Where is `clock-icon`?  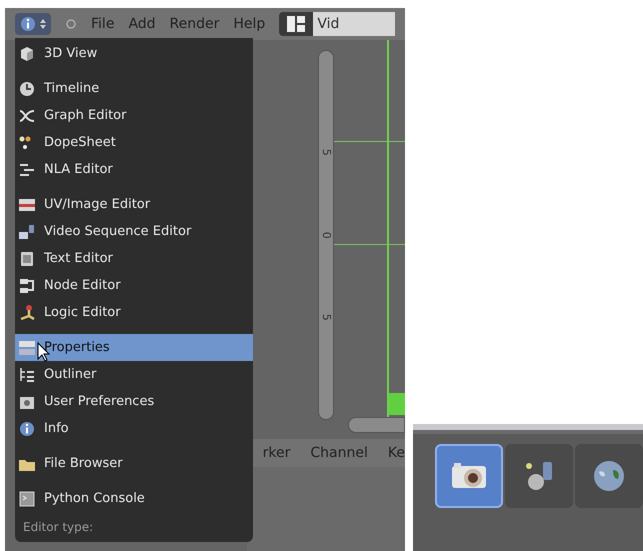 clock-icon is located at coordinates (27, 89).